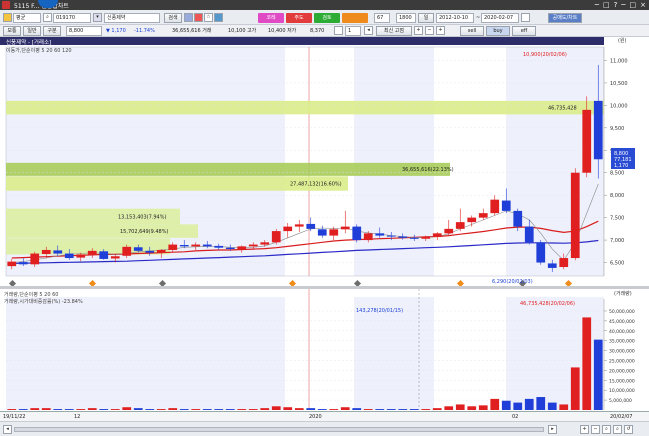 The width and height of the screenshot is (649, 436). I want to click on prev-volume-callout: 143,278(20/01/15), so click(379, 311).